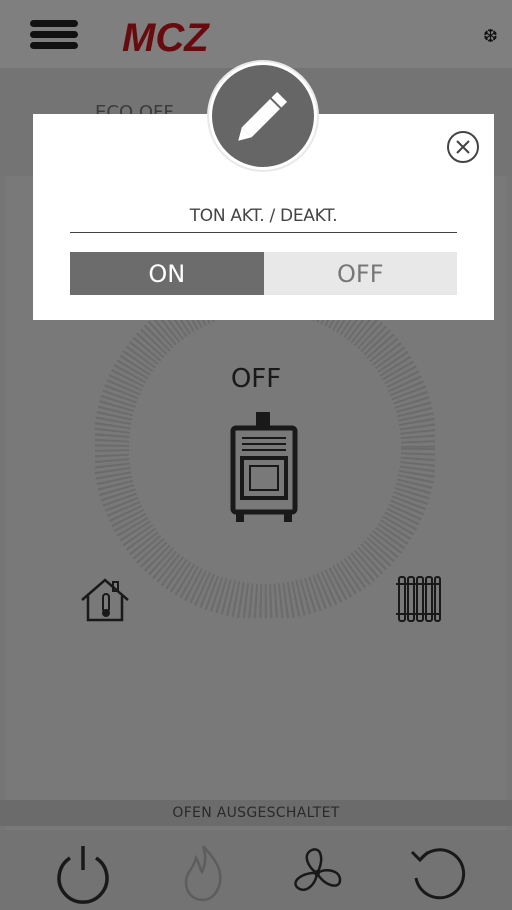 This screenshot has height=910, width=512. Describe the element at coordinates (167, 273) in the screenshot. I see `toggle-on-button: ON` at that location.